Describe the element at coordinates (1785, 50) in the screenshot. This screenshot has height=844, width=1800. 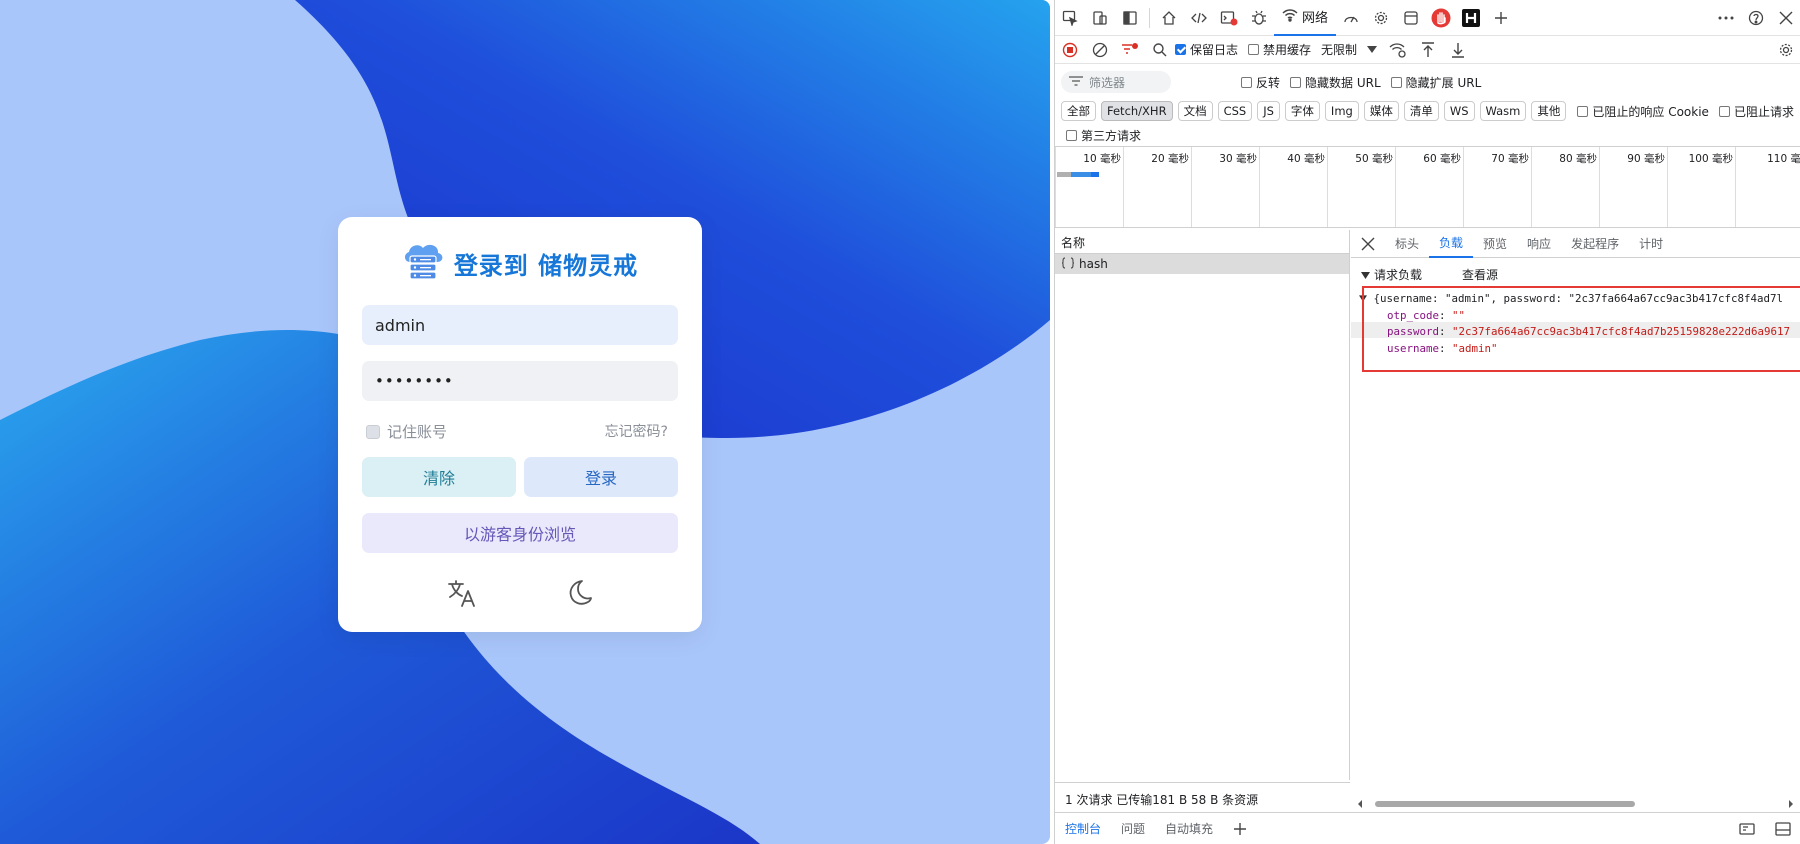
I see `network-settings-gear-icon` at that location.